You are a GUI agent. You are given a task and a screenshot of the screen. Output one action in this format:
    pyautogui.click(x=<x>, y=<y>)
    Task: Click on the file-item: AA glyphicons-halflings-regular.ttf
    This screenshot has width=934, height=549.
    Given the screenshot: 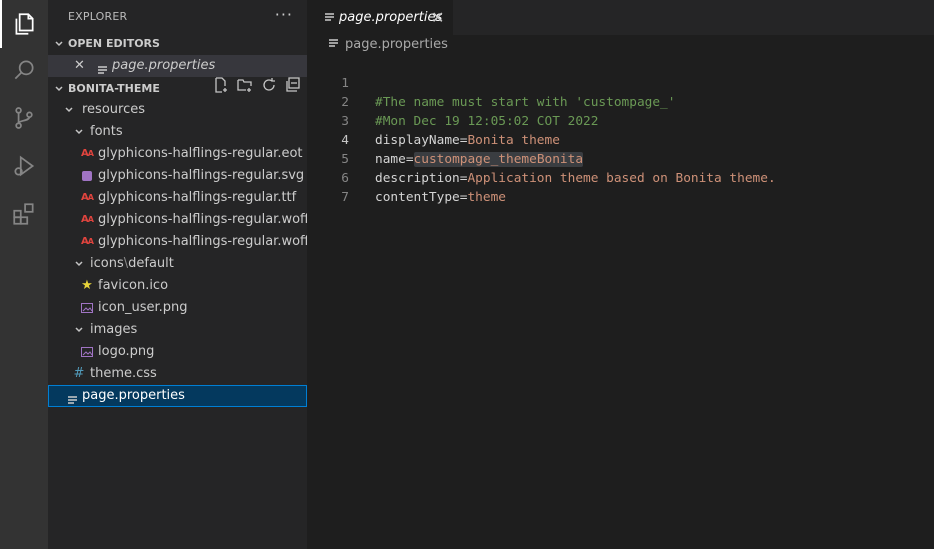 What is the action you would take?
    pyautogui.click(x=177, y=198)
    